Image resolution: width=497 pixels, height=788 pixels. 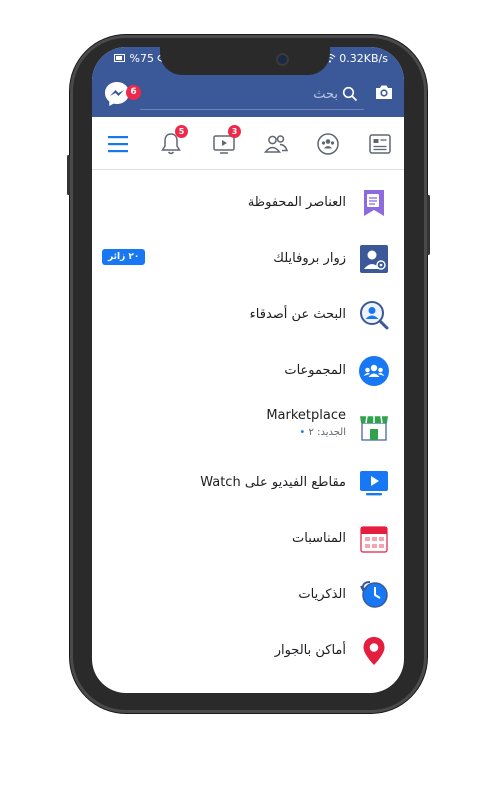 I want to click on friends-icon, so click(x=276, y=144).